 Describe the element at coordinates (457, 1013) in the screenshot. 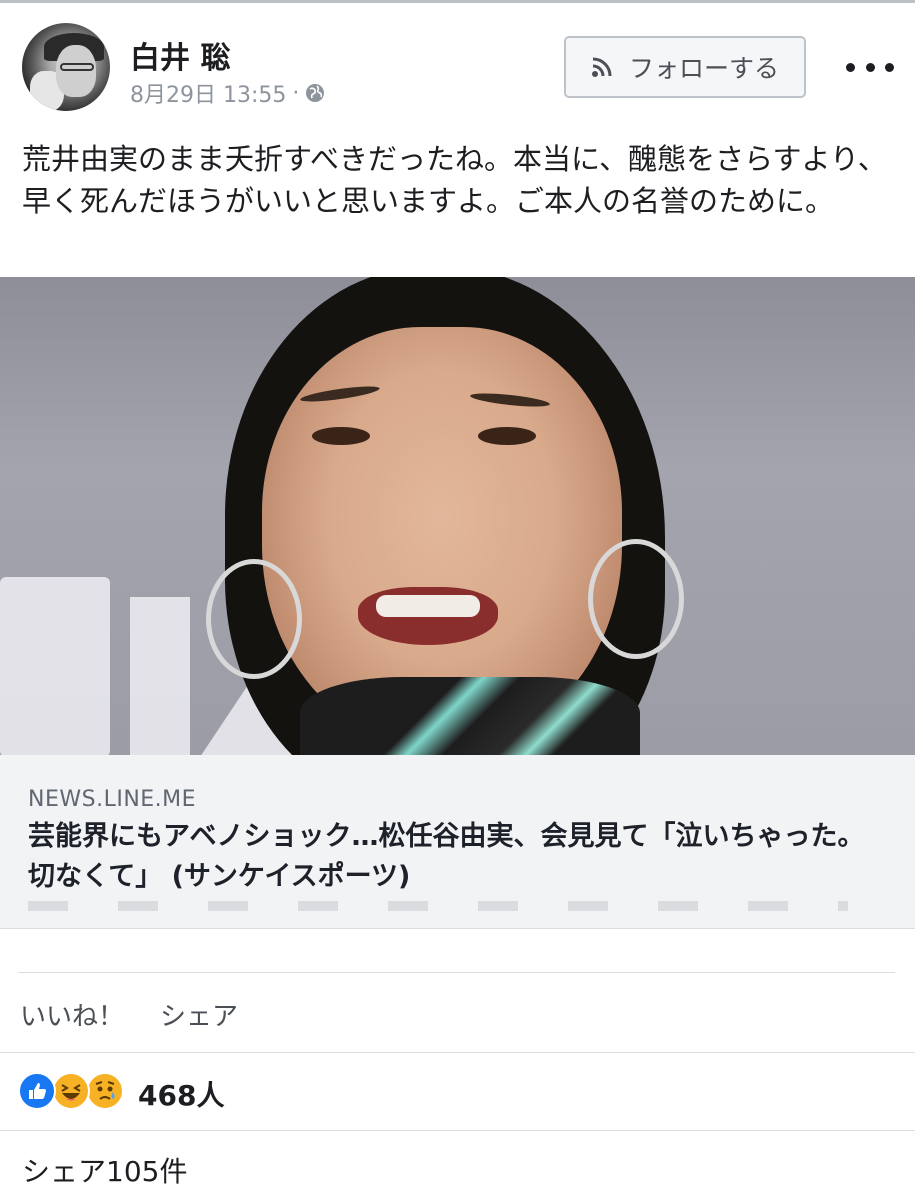

I see `action-bar: いいね！ シェア` at that location.